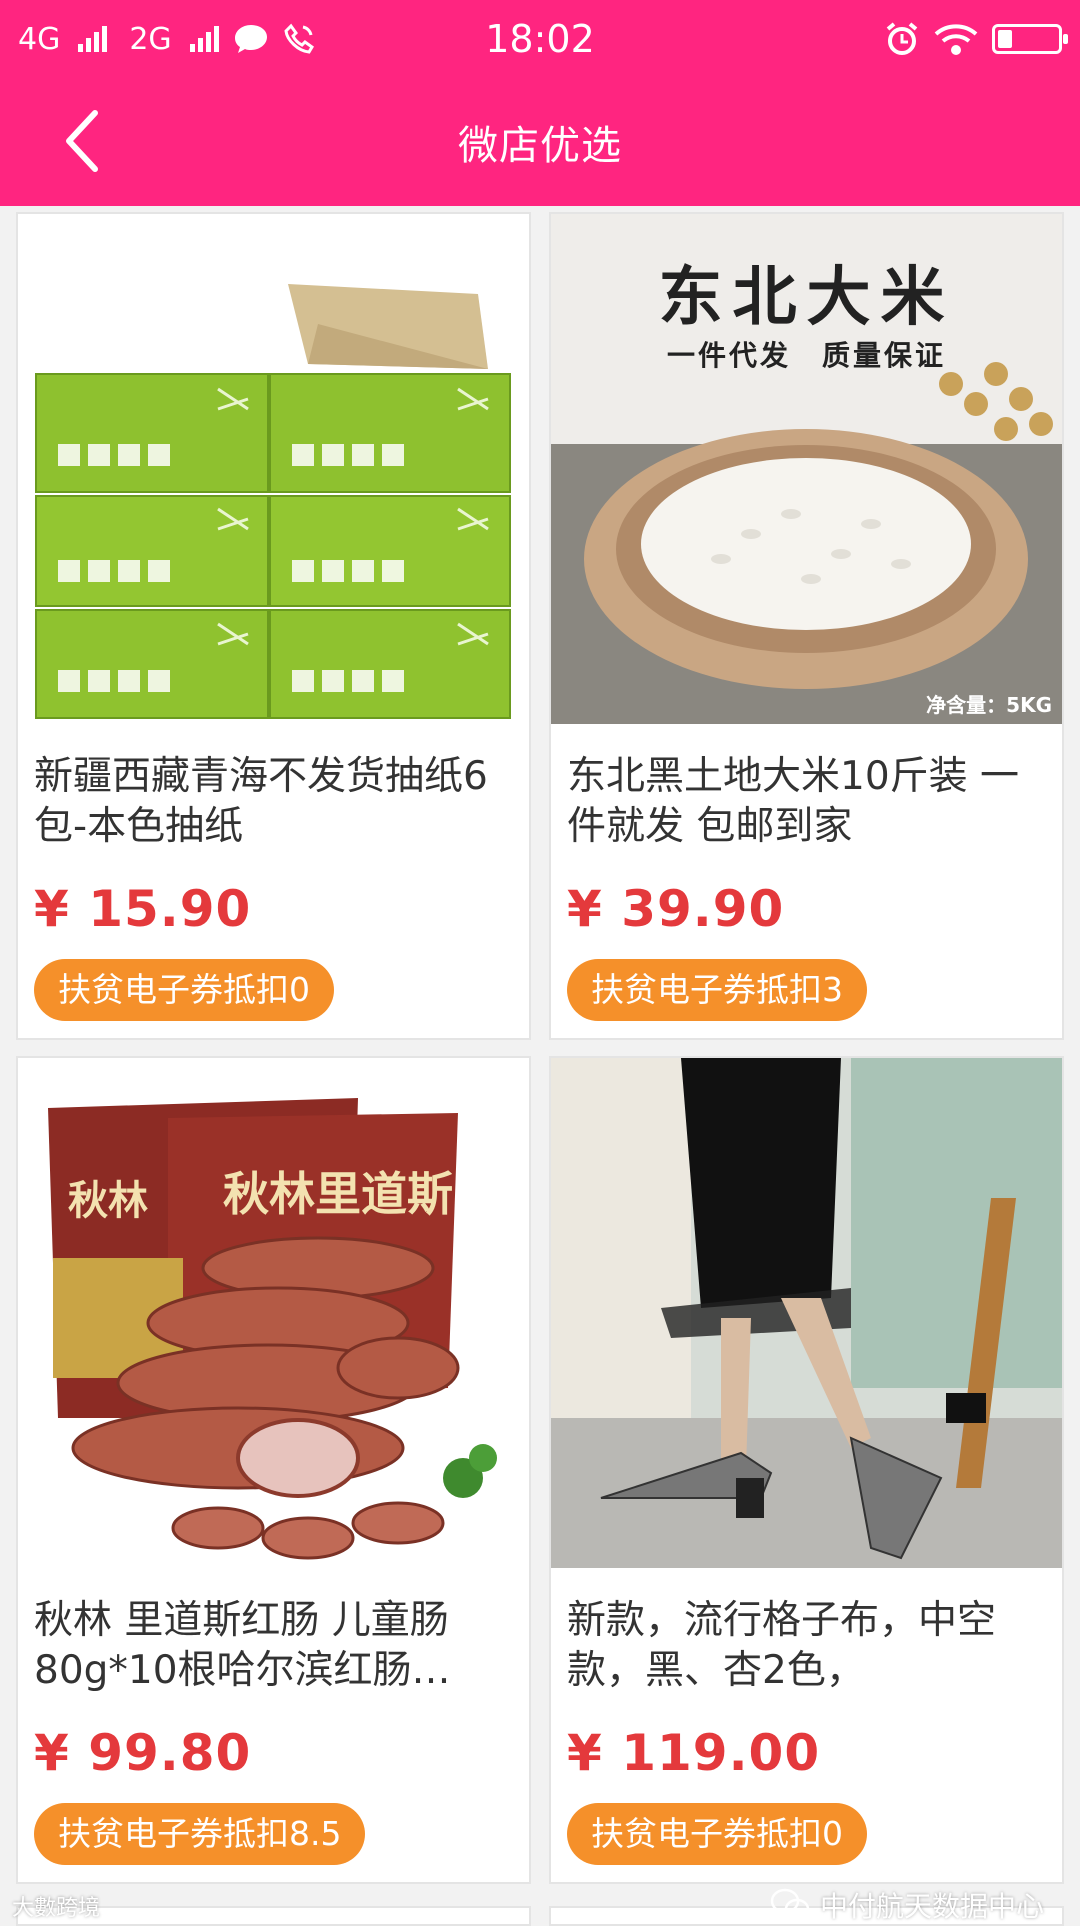 This screenshot has height=1926, width=1080. Describe the element at coordinates (540, 39) in the screenshot. I see `status-bar: 4G 2G 18:02` at that location.